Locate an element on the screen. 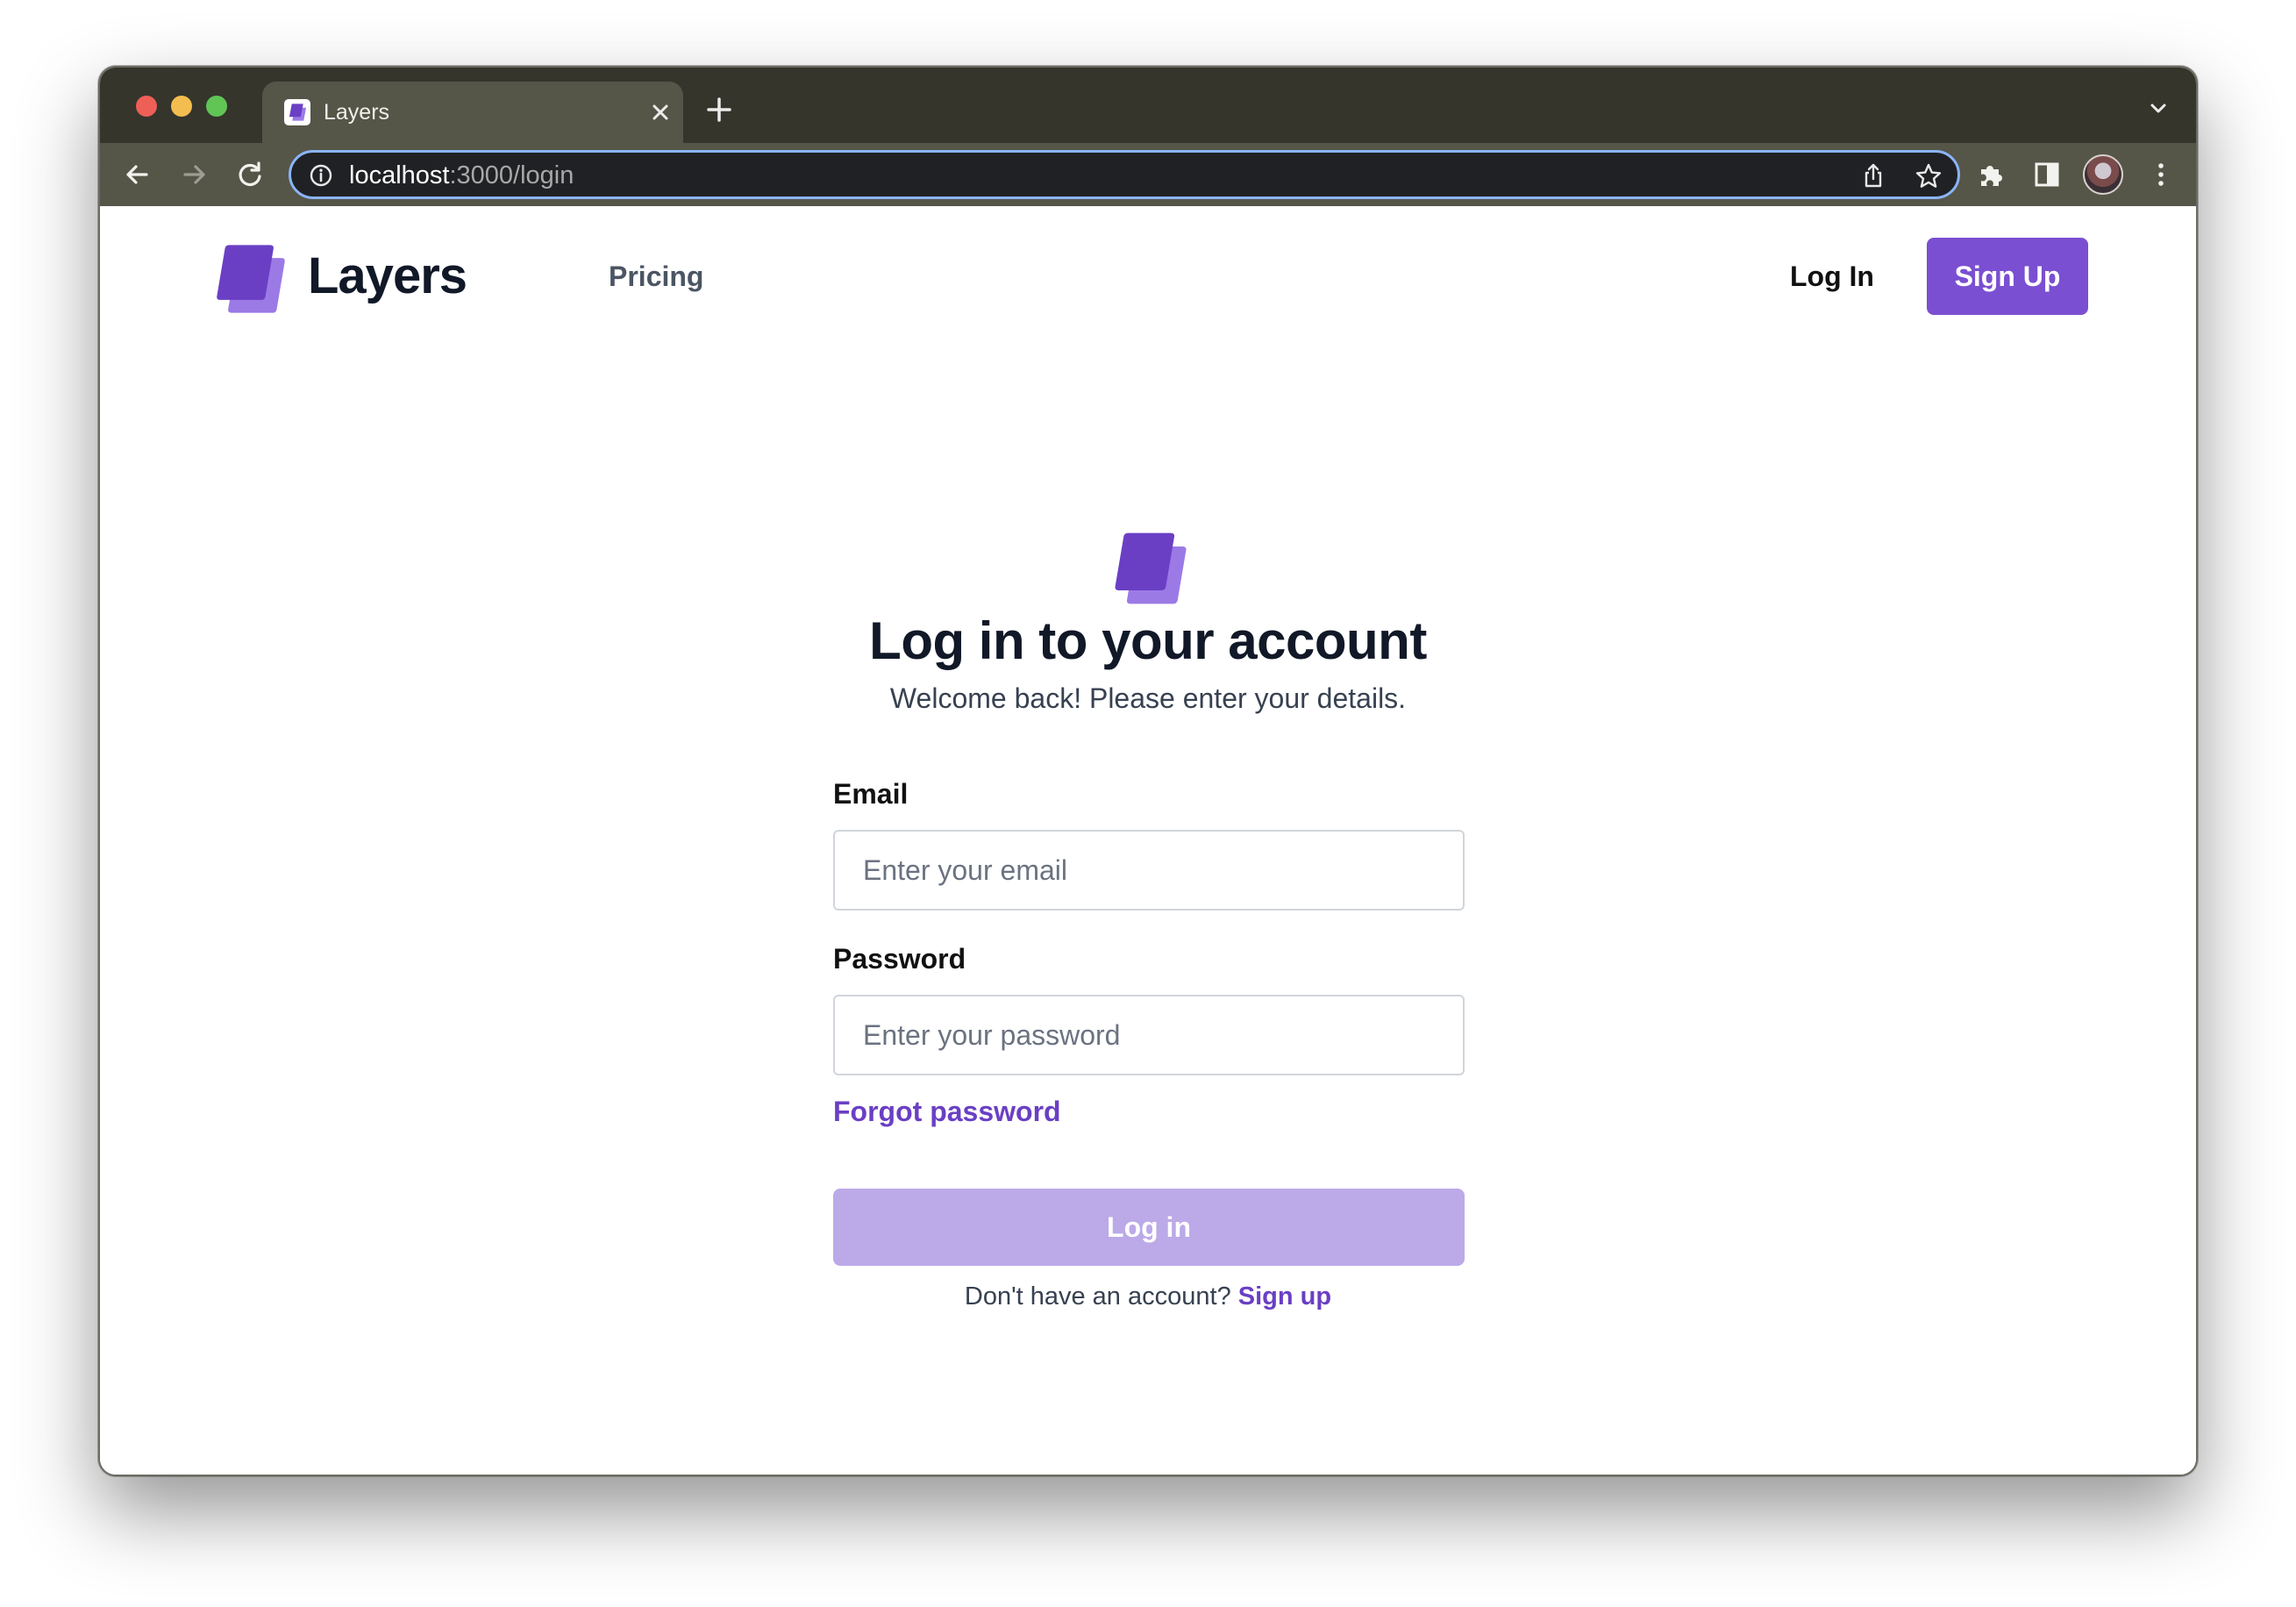 Image resolution: width=2296 pixels, height=1607 pixels. close-window-button is located at coordinates (146, 106).